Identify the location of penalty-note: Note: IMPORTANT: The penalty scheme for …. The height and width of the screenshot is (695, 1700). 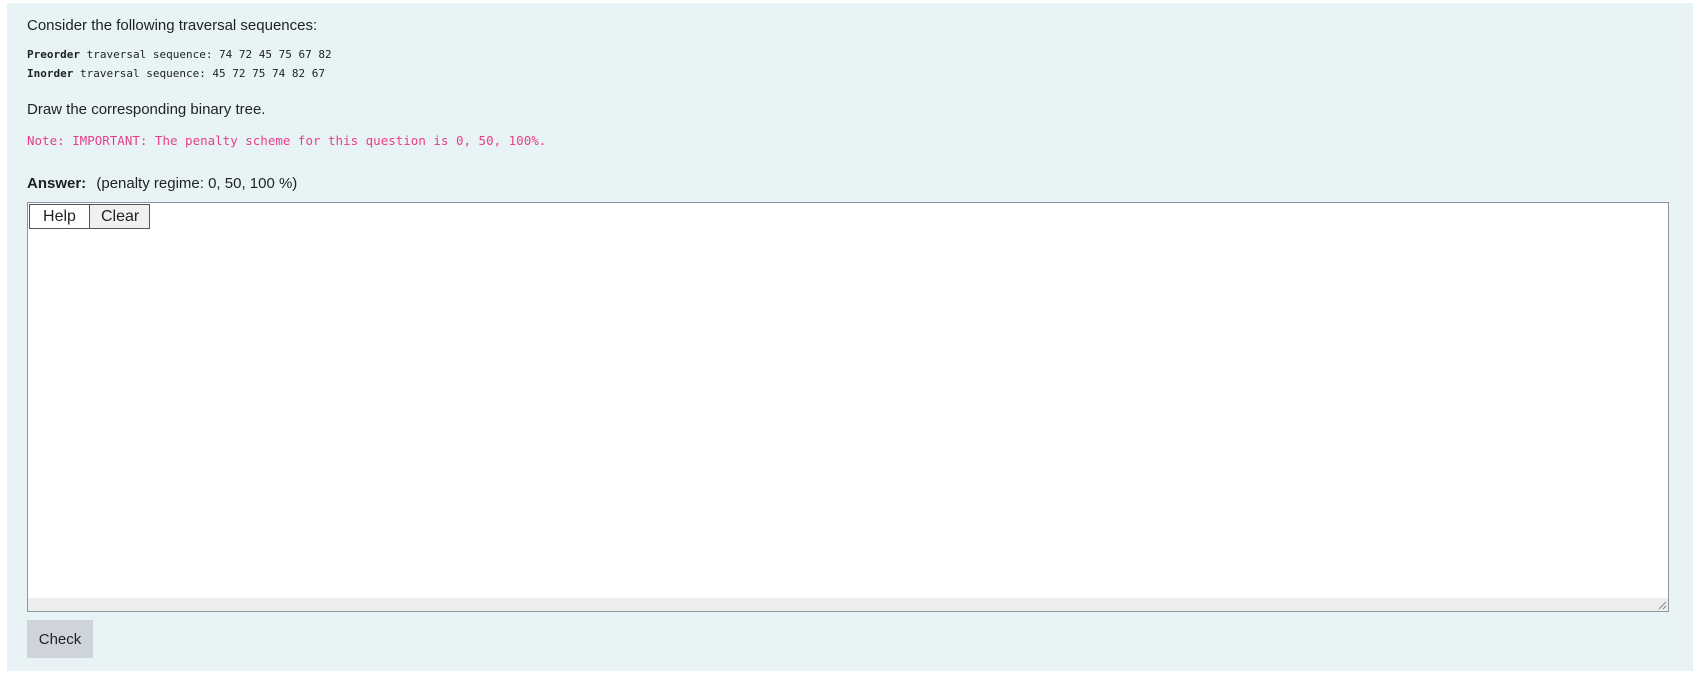
(287, 140).